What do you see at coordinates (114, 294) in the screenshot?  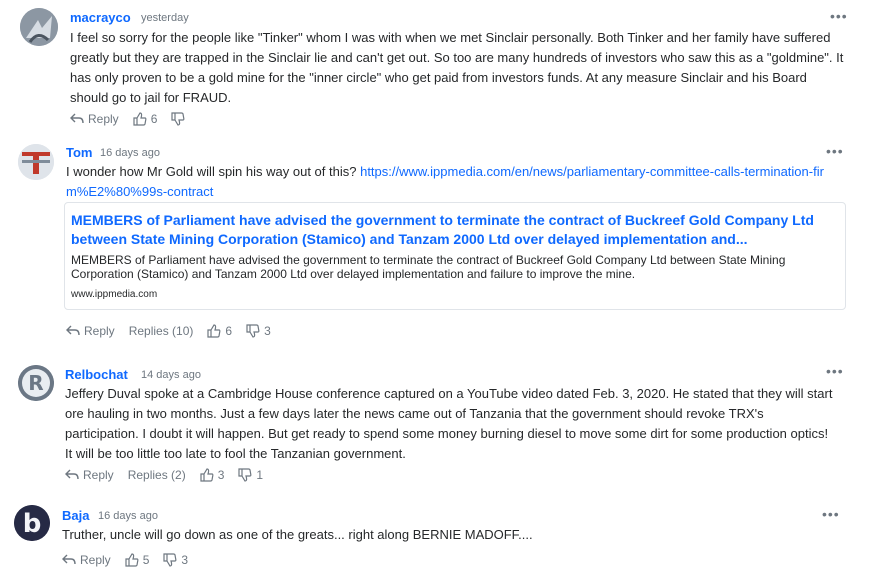 I see `card-domain: www.ippmedia.com` at bounding box center [114, 294].